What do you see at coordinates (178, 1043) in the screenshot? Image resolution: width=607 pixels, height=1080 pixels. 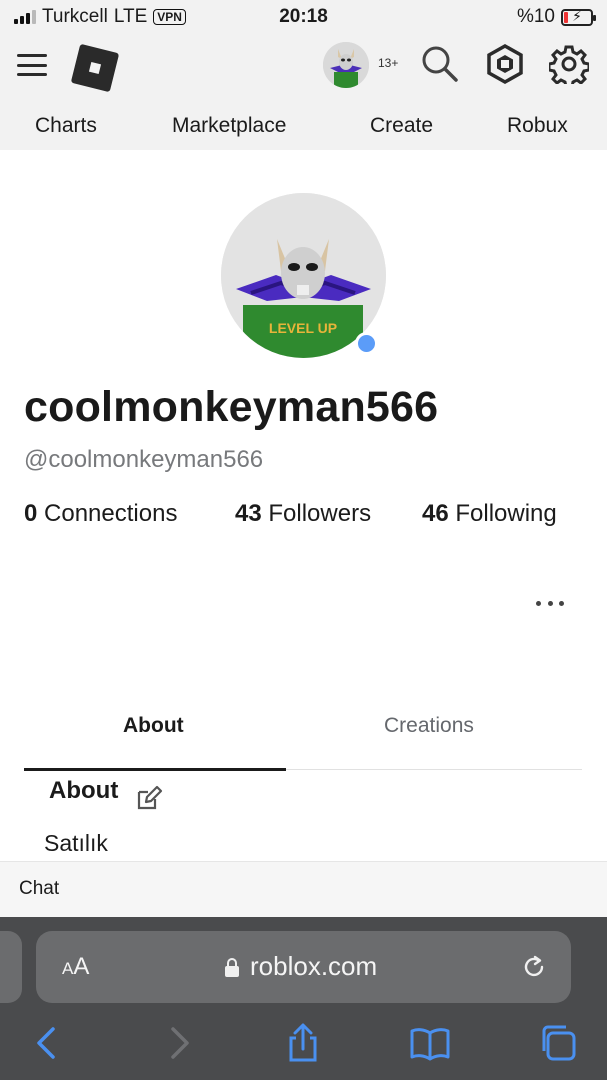 I see `chevron-right-icon` at bounding box center [178, 1043].